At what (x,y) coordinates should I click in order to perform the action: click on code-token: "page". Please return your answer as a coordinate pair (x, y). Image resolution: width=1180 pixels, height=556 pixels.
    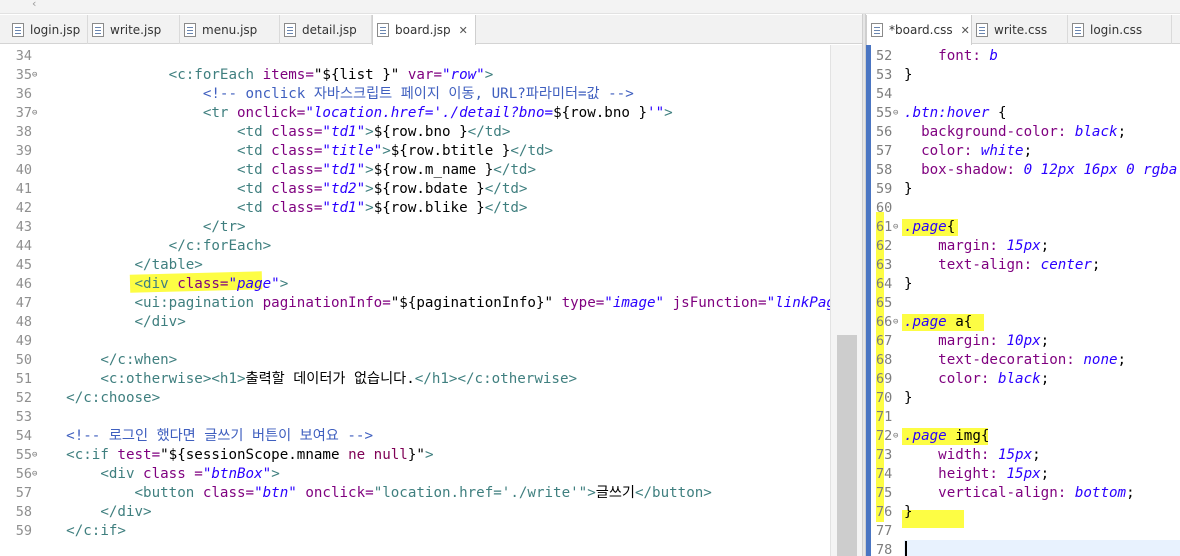
    Looking at the image, I should click on (254, 284).